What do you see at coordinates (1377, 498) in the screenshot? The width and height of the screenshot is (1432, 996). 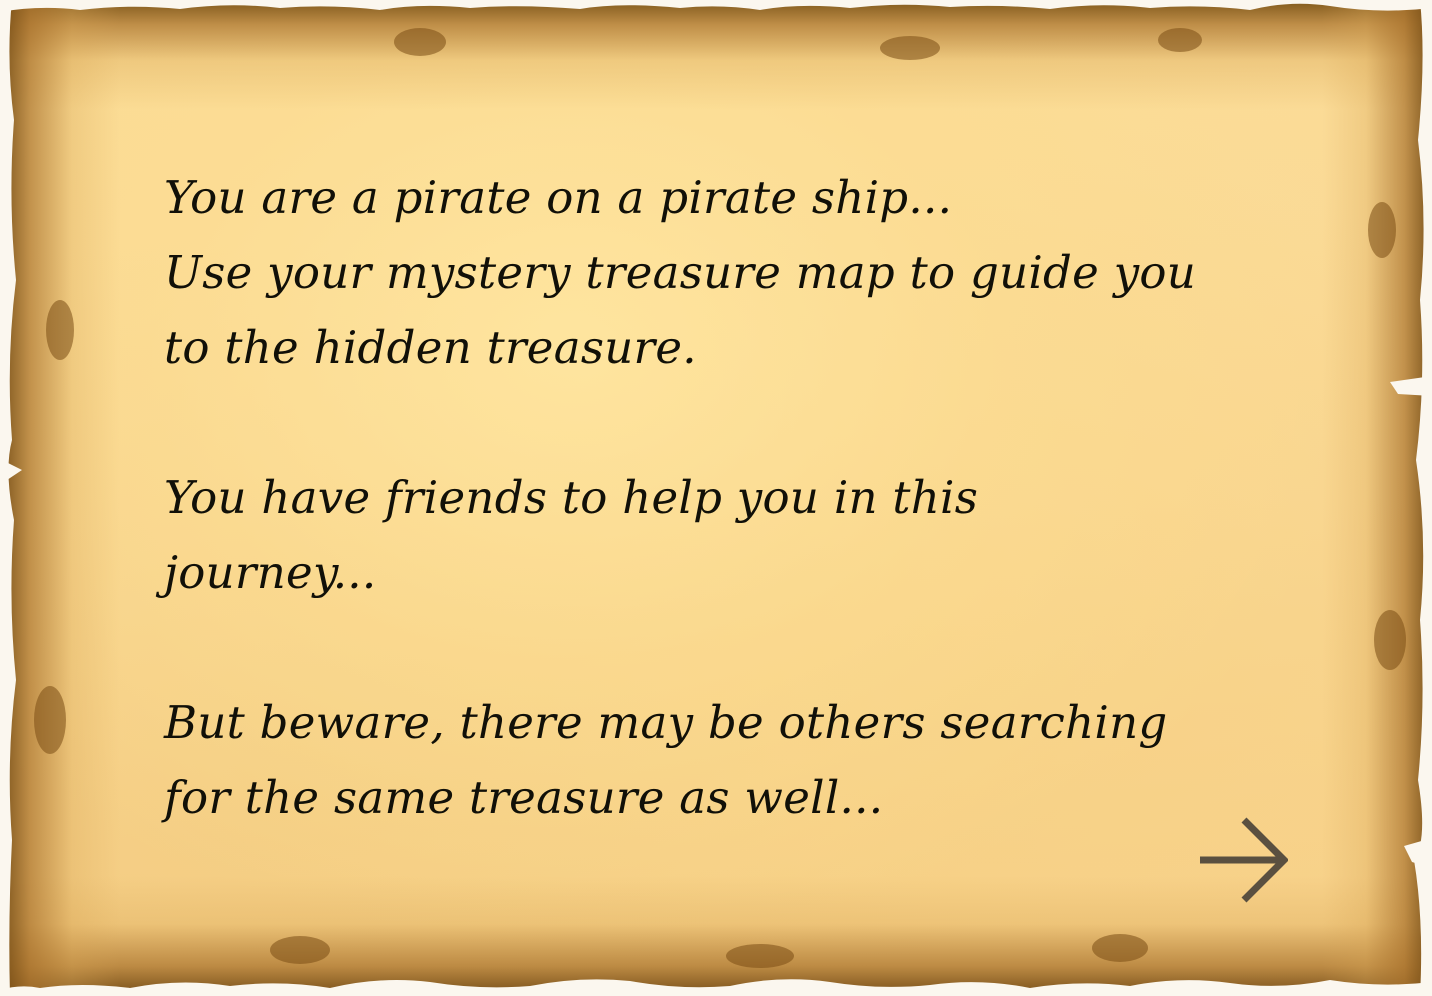 I see `burnt-edge-right` at bounding box center [1377, 498].